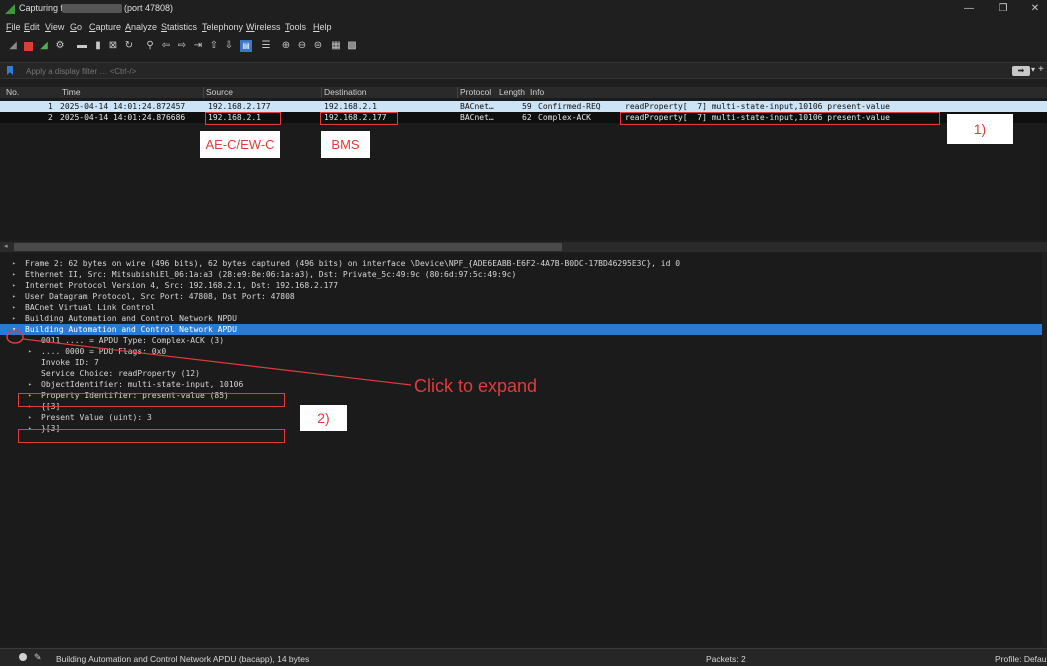  I want to click on go-back-icon: ⇦, so click(166, 46).